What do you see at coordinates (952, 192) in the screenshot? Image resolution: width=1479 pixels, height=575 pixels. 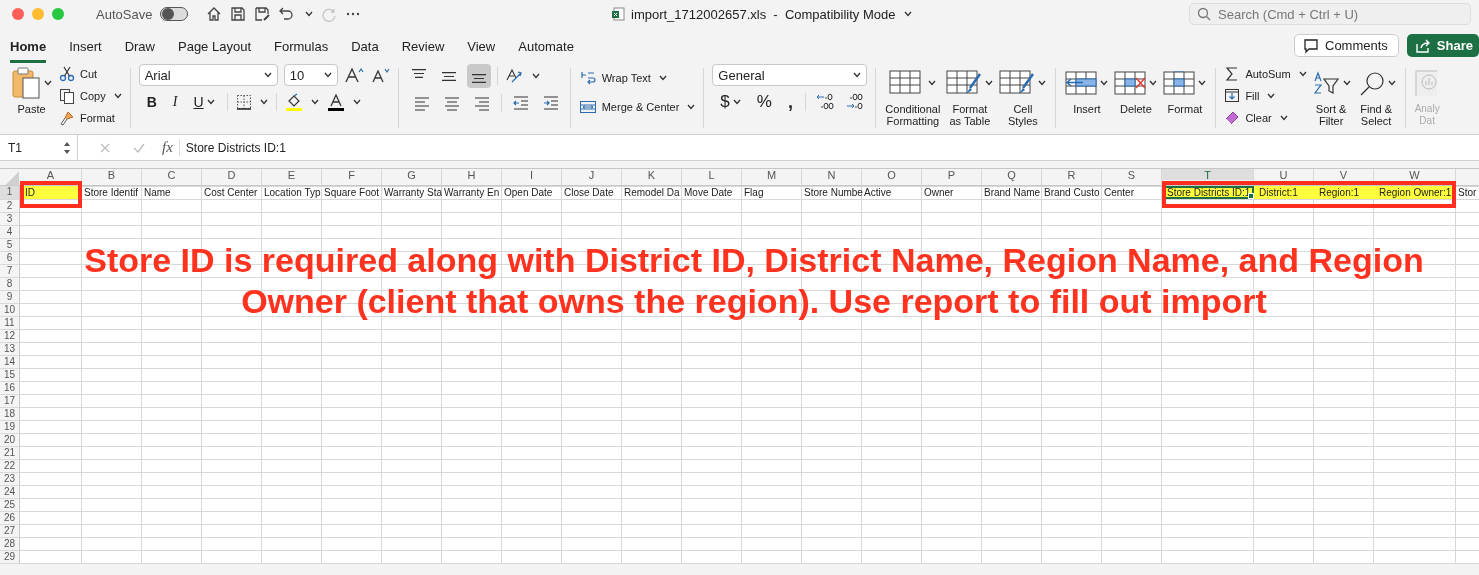 I see `table-cell: Owner` at bounding box center [952, 192].